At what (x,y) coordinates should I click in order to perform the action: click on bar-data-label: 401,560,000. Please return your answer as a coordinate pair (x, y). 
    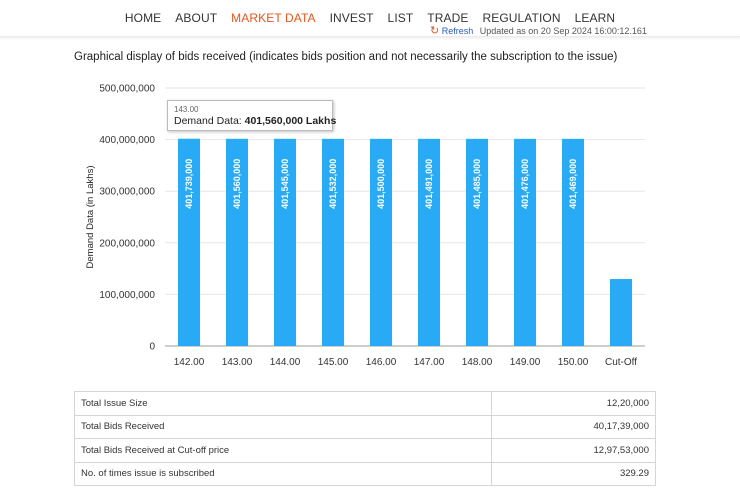
    Looking at the image, I should click on (237, 184).